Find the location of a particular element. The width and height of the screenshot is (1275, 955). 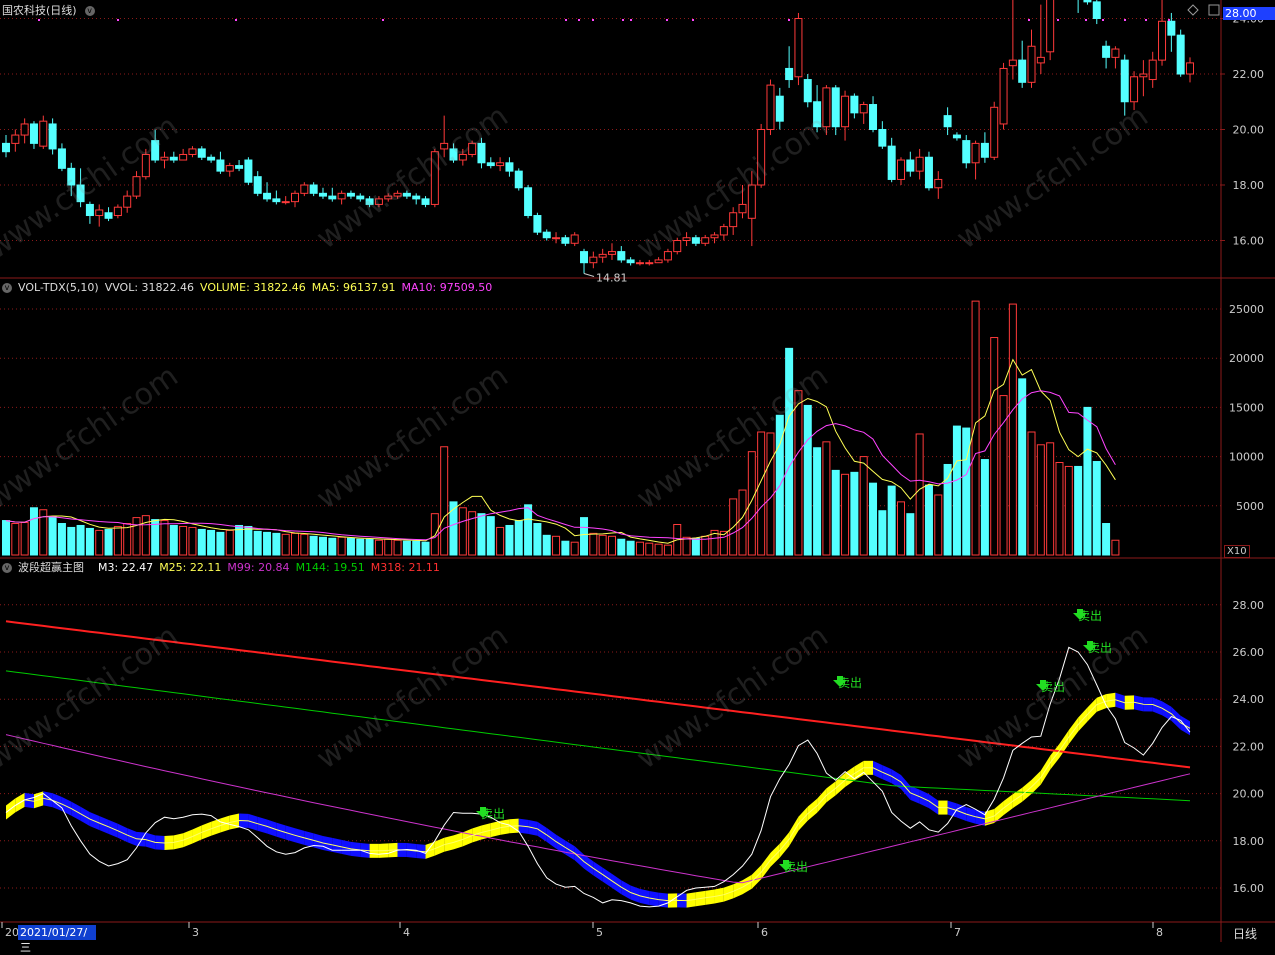

indicator-tick-label: 24.00 is located at coordinates (1249, 699).